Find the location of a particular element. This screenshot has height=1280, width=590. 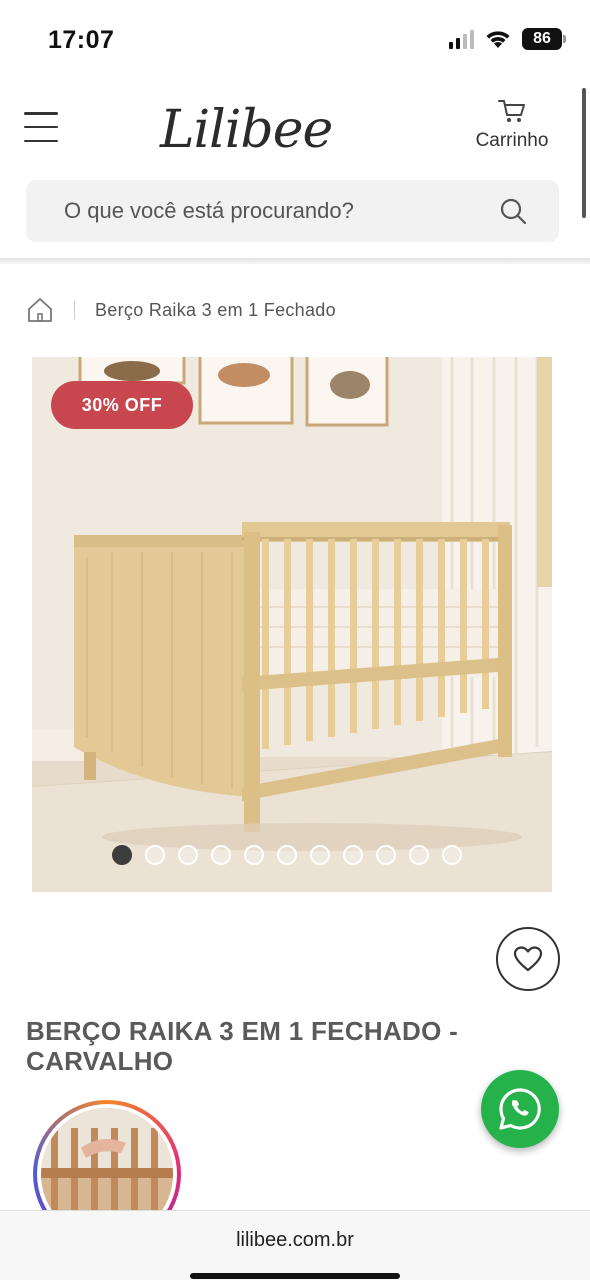

shopping-cart-icon is located at coordinates (511, 111).